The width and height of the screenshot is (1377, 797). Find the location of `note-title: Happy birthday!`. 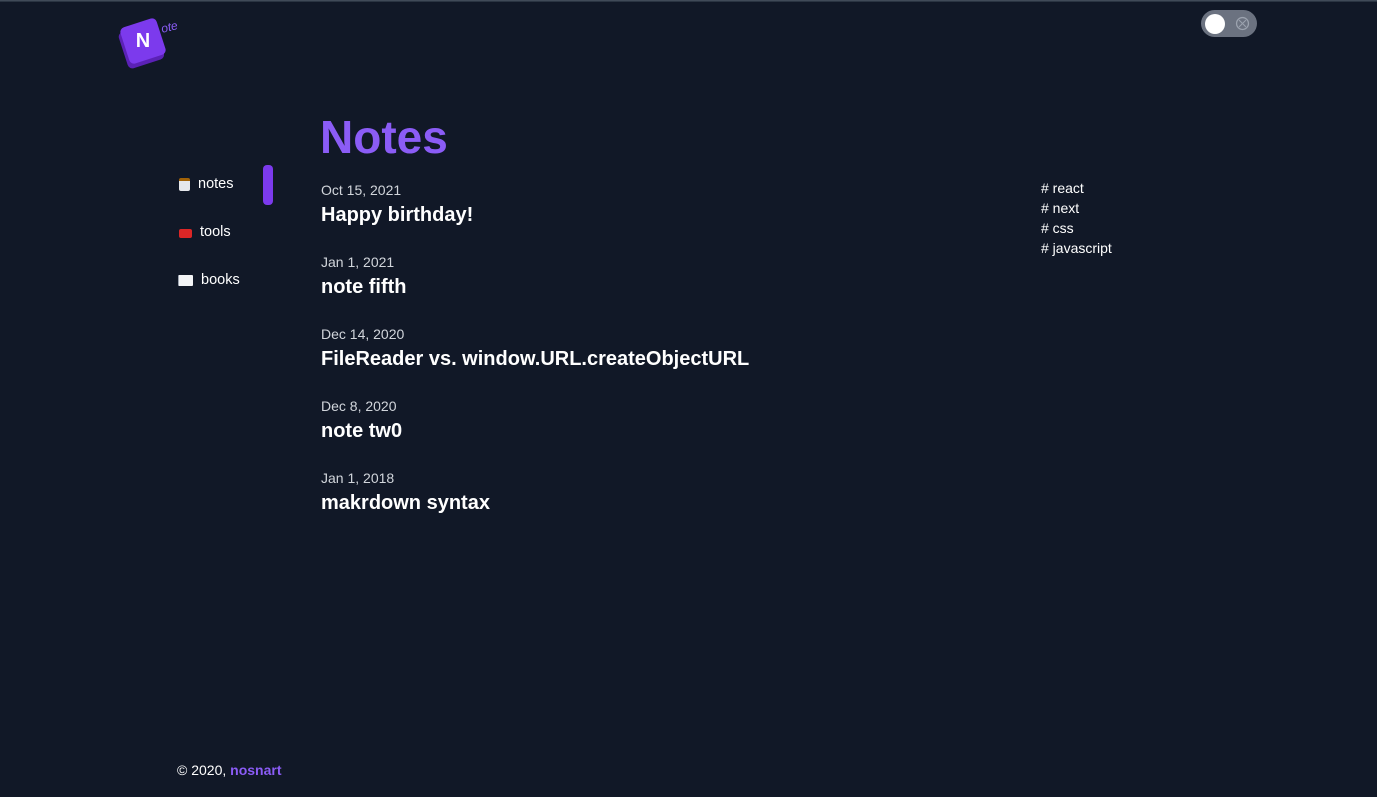

note-title: Happy birthday! is located at coordinates (621, 215).